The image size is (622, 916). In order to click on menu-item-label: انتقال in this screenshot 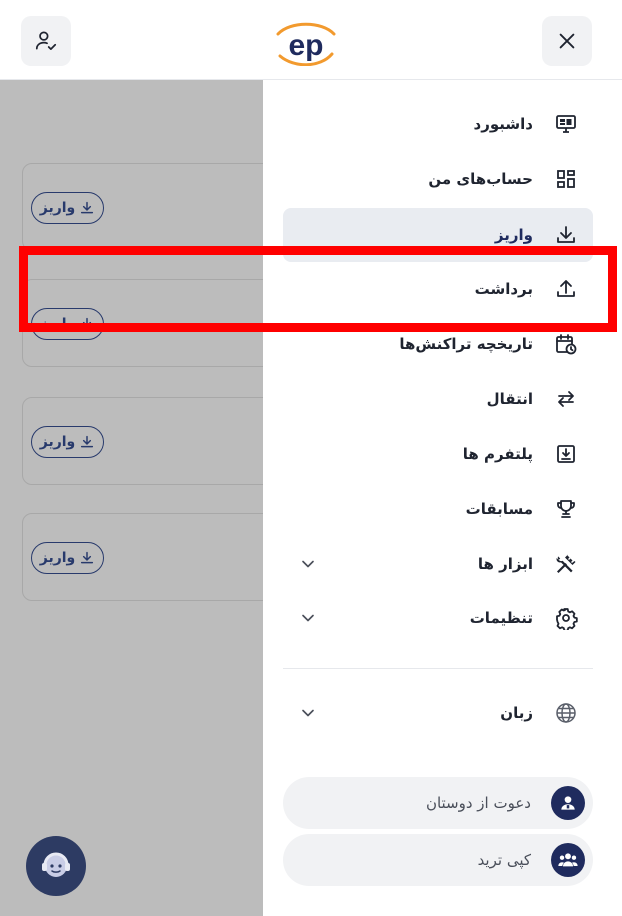, I will do `click(509, 399)`.